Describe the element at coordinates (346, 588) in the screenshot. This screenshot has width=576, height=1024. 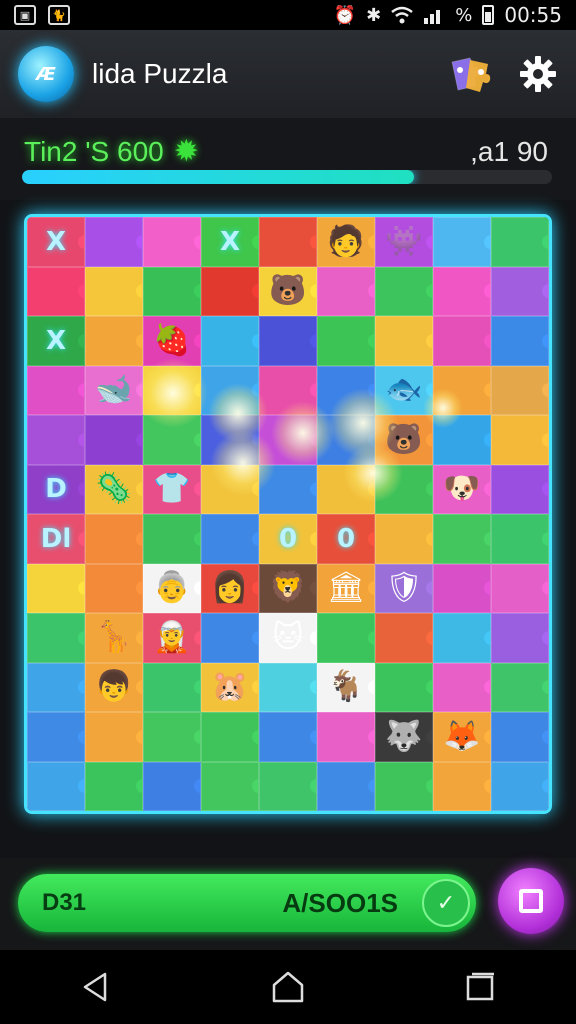
I see `puzzle-tile: 🏛` at that location.